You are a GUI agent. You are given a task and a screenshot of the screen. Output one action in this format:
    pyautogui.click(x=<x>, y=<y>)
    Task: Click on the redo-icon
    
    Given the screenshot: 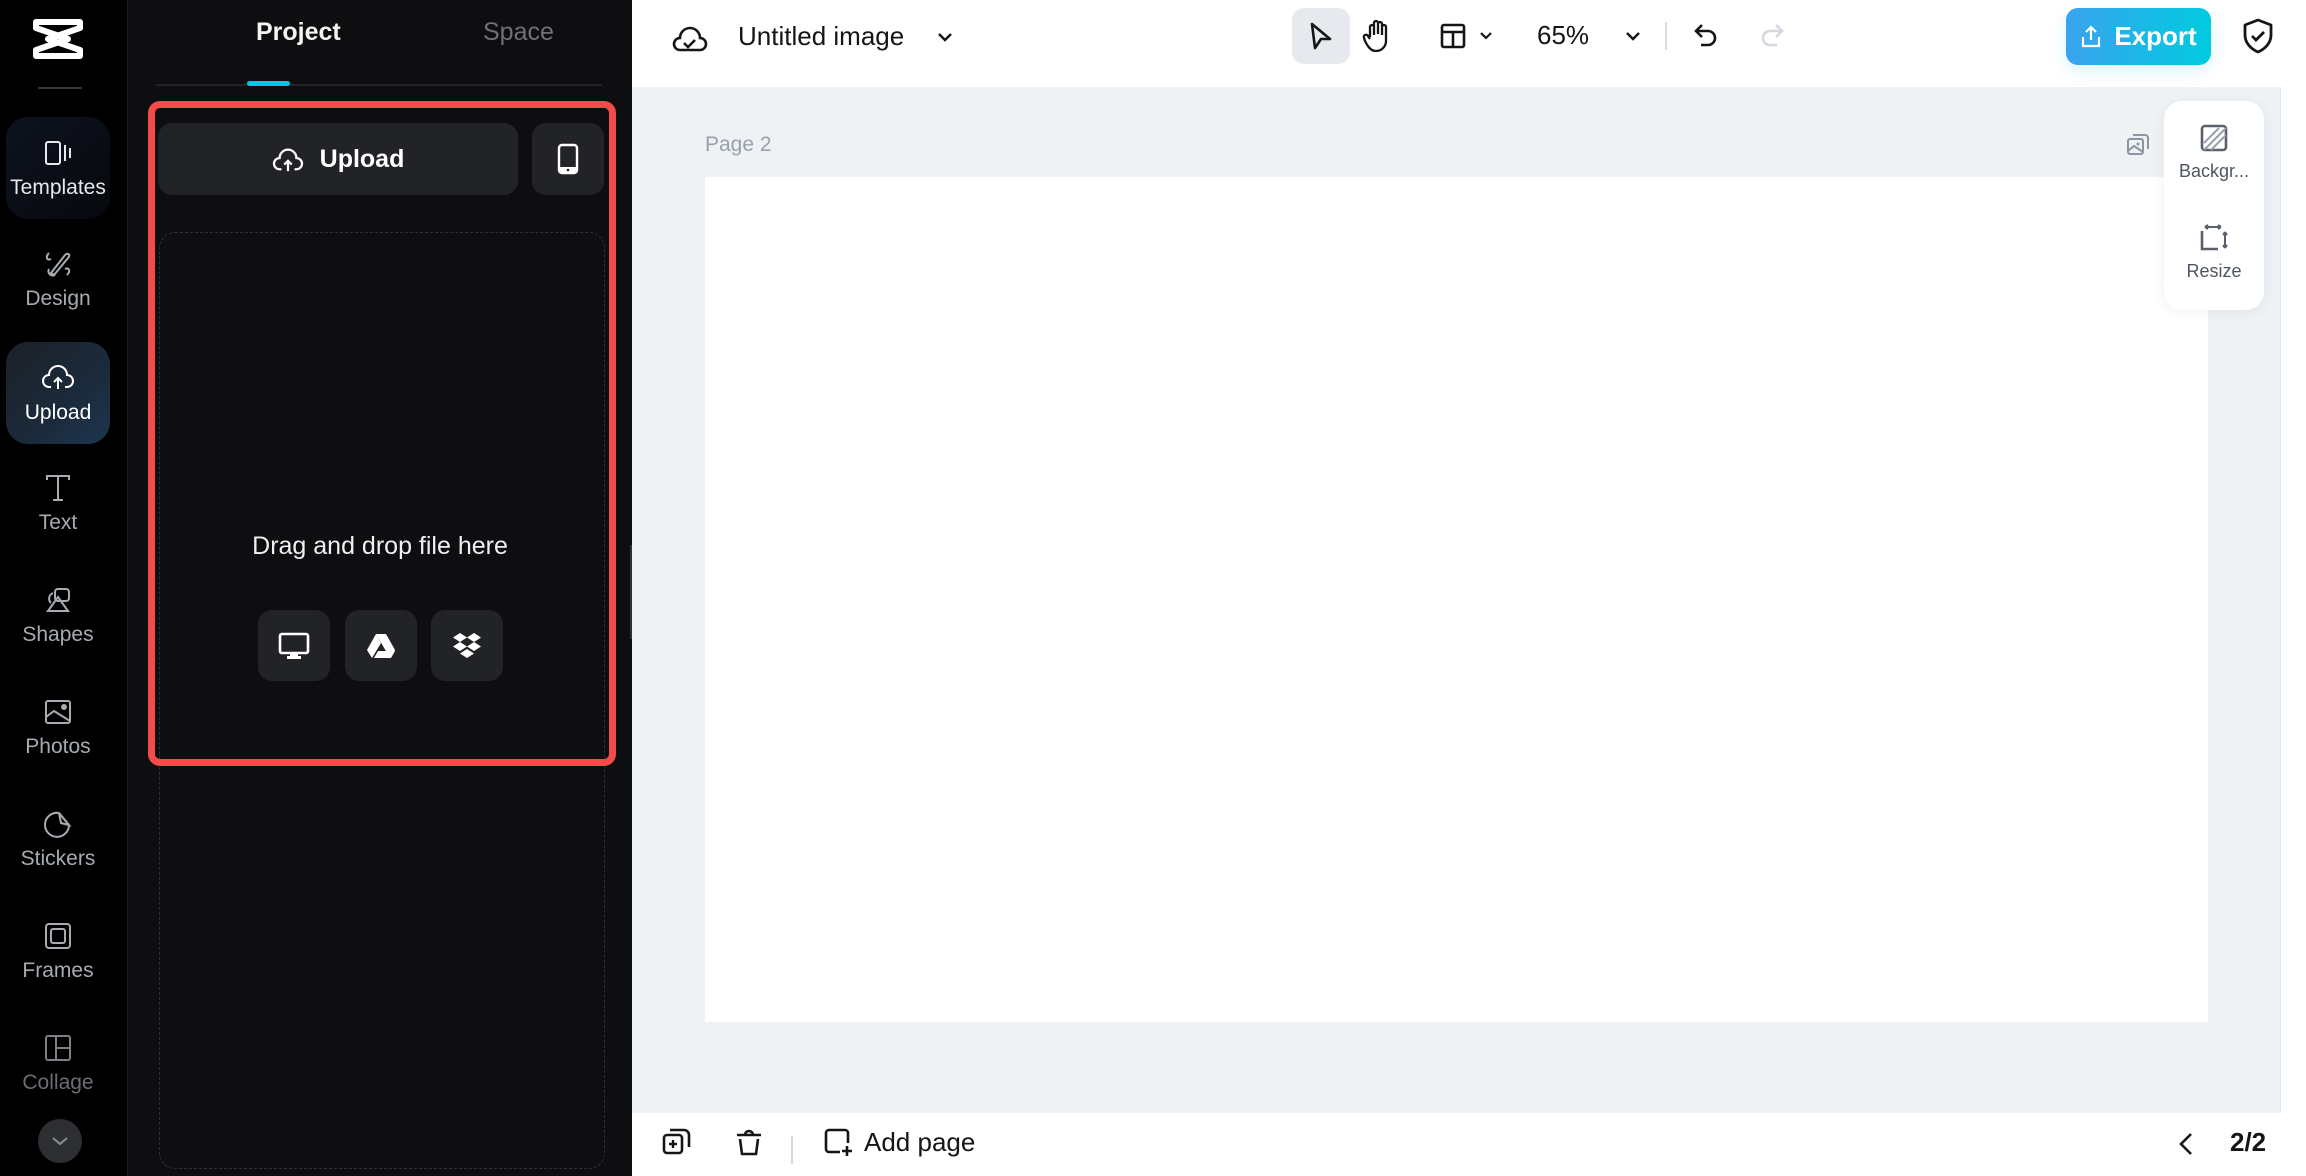 What is the action you would take?
    pyautogui.click(x=1772, y=35)
    